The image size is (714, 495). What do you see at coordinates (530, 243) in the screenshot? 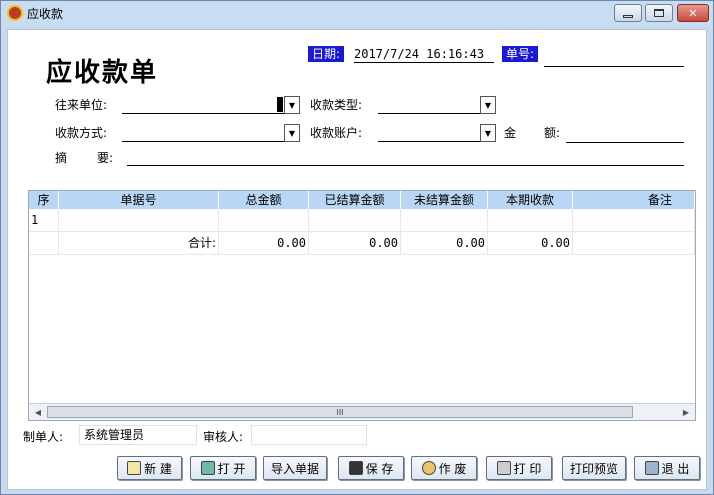
I see `total-row-current: 0.00` at bounding box center [530, 243].